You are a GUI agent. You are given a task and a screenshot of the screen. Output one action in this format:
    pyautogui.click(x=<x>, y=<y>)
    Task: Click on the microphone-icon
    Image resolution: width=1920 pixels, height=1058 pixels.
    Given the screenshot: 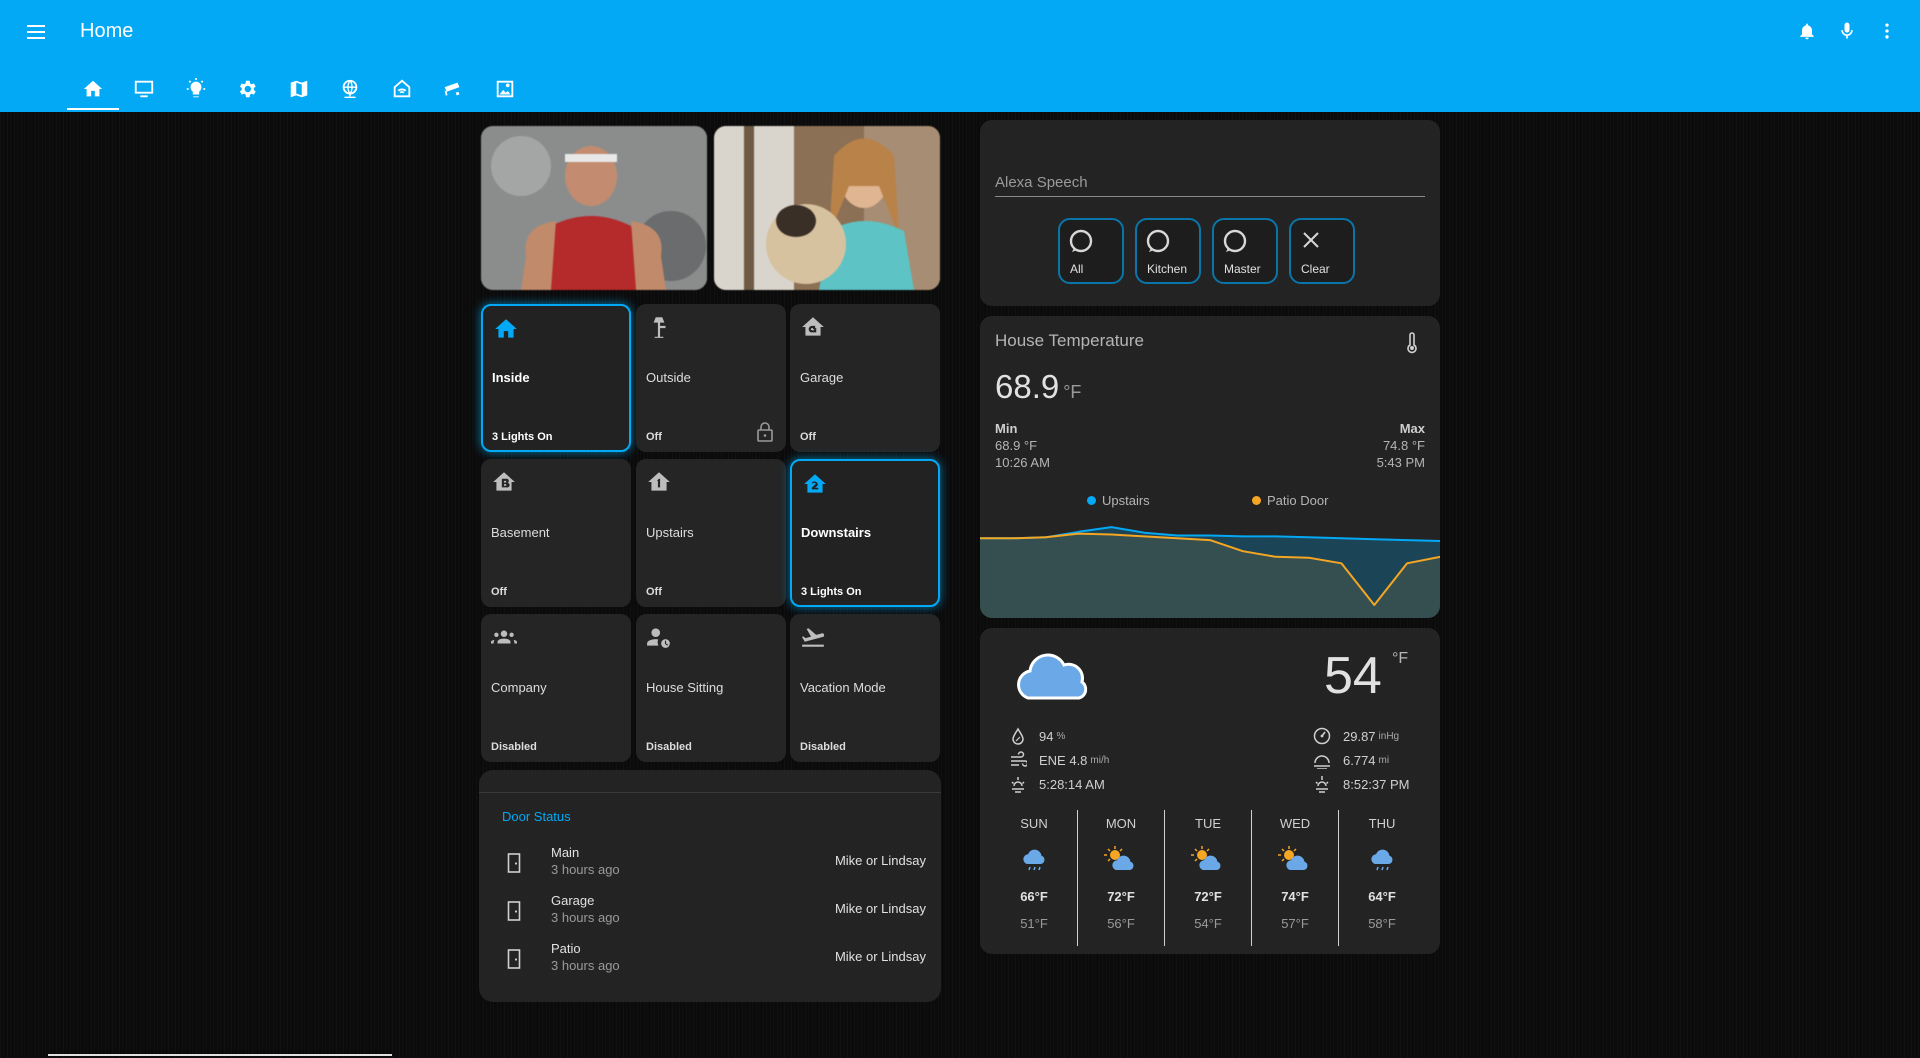 What is the action you would take?
    pyautogui.click(x=1847, y=31)
    